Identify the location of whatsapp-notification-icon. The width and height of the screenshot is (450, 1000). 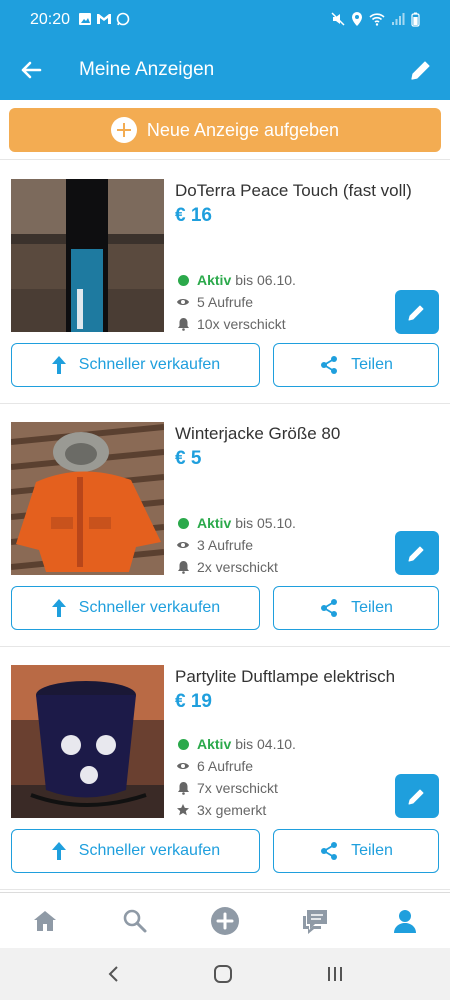
(123, 19).